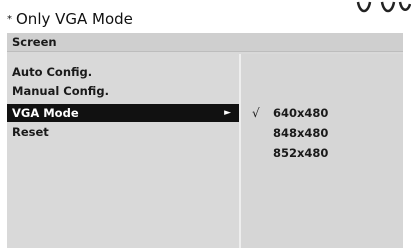 The image size is (411, 248). Describe the element at coordinates (301, 153) in the screenshot. I see `option-label: 852x480` at that location.